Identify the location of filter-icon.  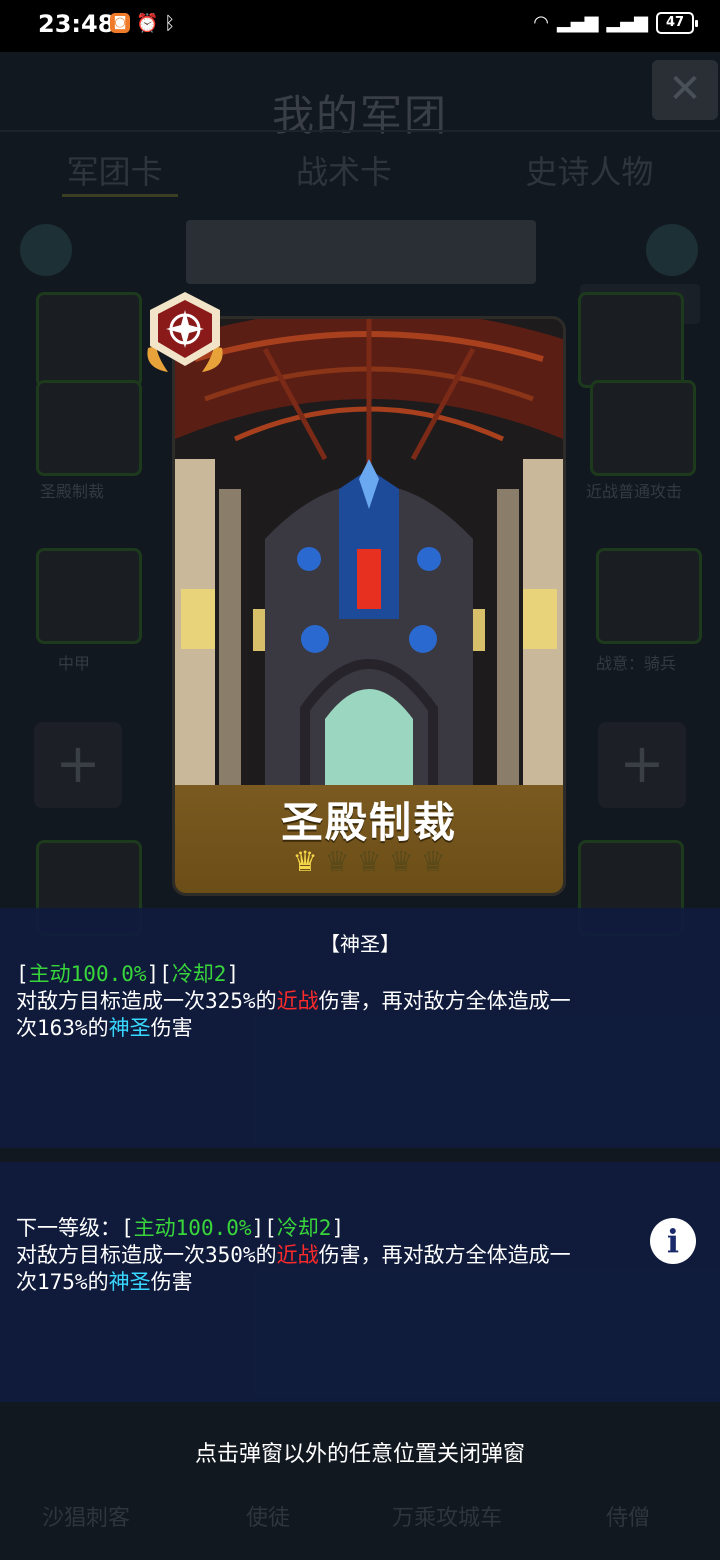
(672, 250).